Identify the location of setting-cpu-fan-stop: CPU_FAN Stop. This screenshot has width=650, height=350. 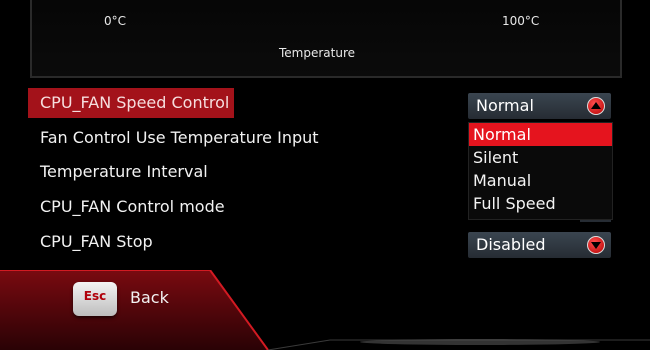
(131, 242).